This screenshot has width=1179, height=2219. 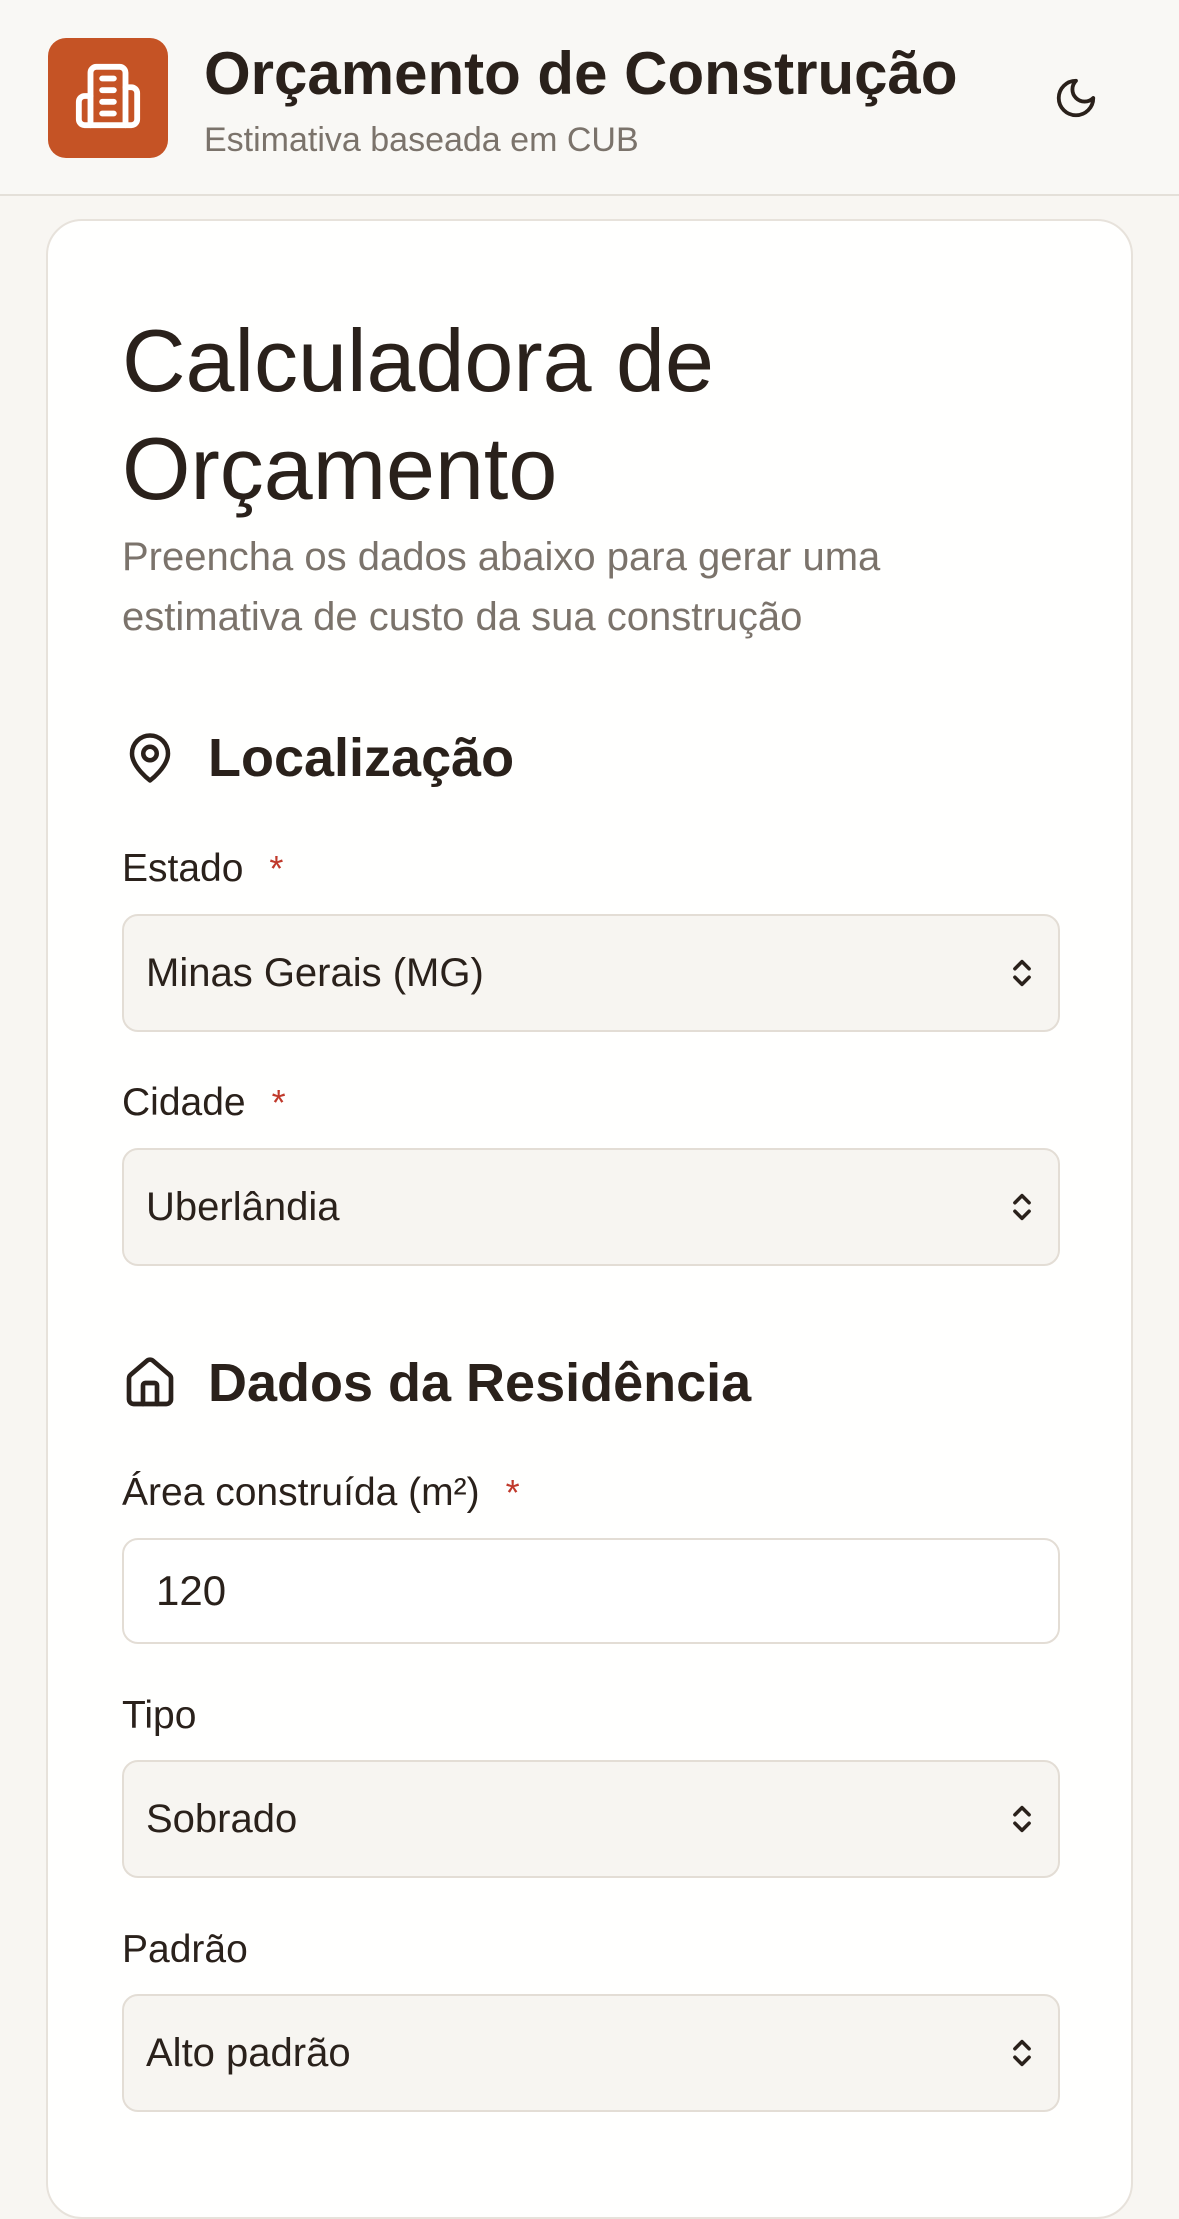 What do you see at coordinates (591, 1819) in the screenshot?
I see `type-select: Sobrado` at bounding box center [591, 1819].